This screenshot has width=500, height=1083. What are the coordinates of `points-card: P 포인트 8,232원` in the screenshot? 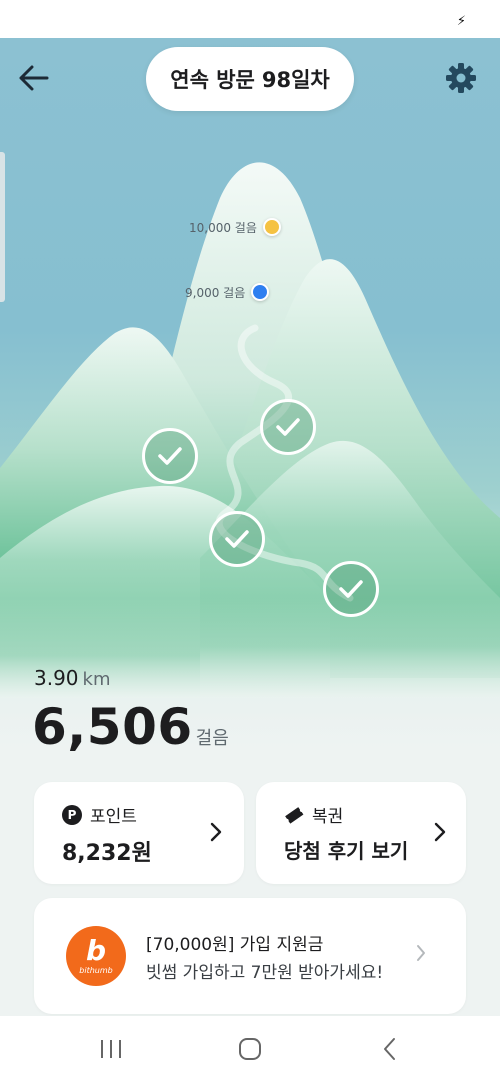 It's located at (139, 833).